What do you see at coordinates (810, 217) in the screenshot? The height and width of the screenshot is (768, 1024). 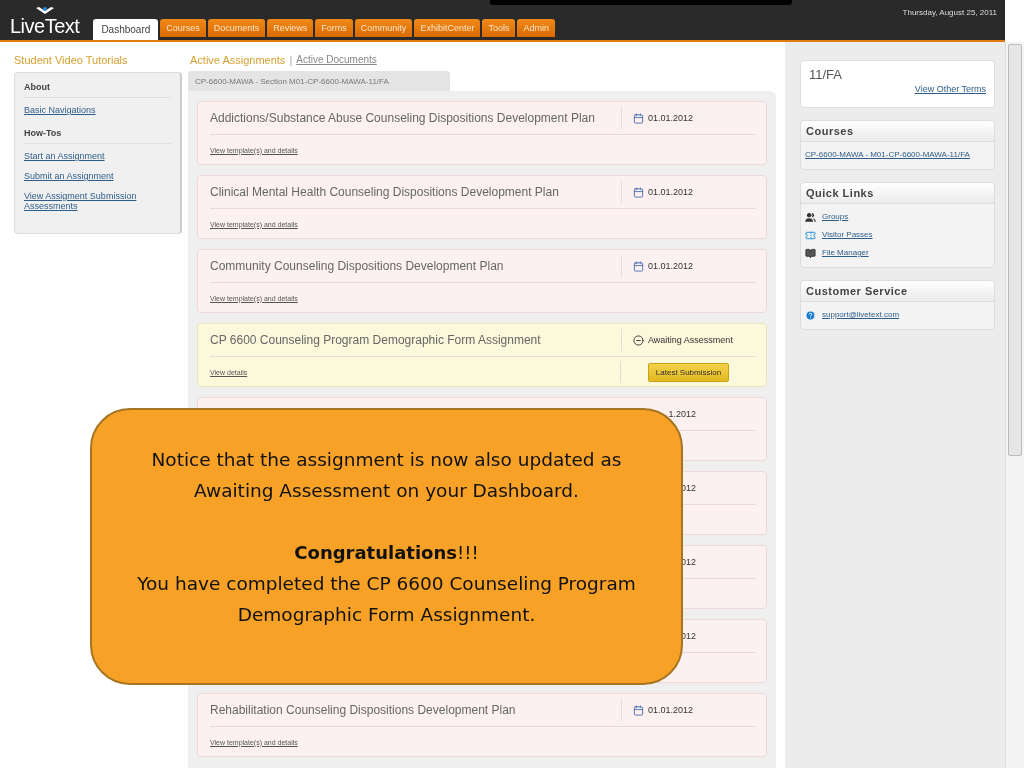 I see `people-icon` at bounding box center [810, 217].